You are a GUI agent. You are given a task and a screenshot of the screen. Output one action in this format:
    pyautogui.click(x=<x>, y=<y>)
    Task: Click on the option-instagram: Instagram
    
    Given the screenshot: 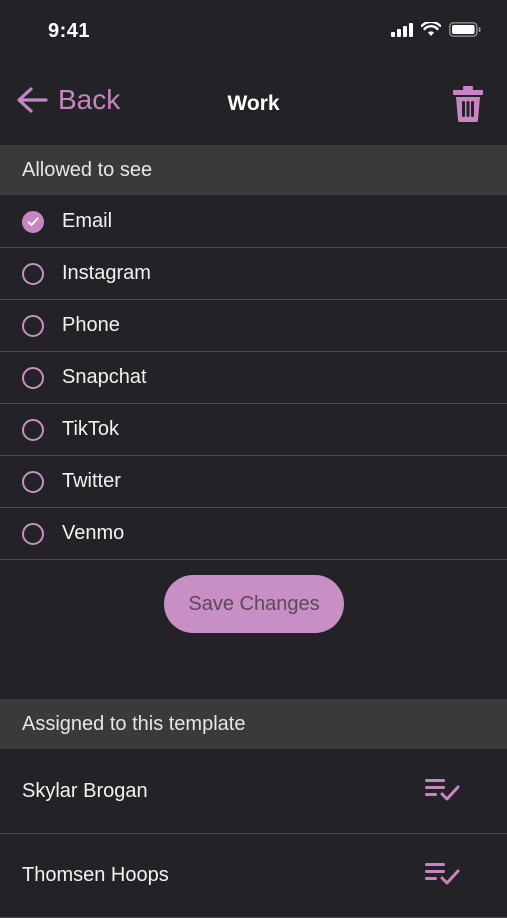 What is the action you would take?
    pyautogui.click(x=253, y=274)
    